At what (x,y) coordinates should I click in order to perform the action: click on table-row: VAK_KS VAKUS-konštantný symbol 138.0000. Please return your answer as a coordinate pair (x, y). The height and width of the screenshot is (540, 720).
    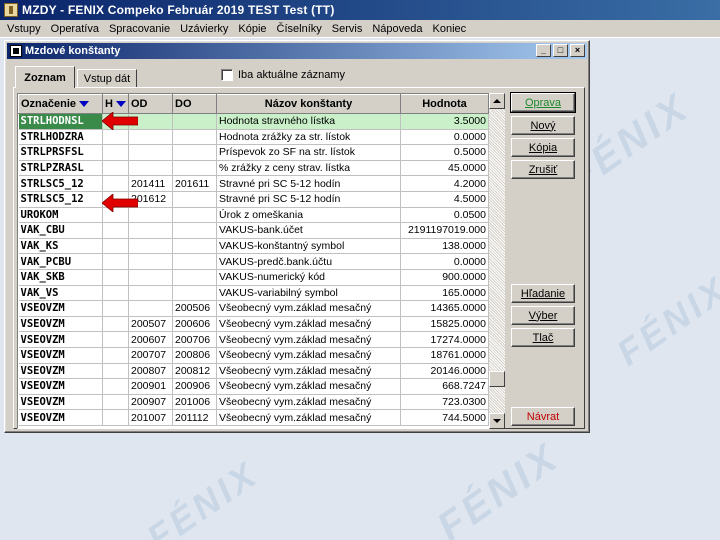
    Looking at the image, I should click on (253, 246).